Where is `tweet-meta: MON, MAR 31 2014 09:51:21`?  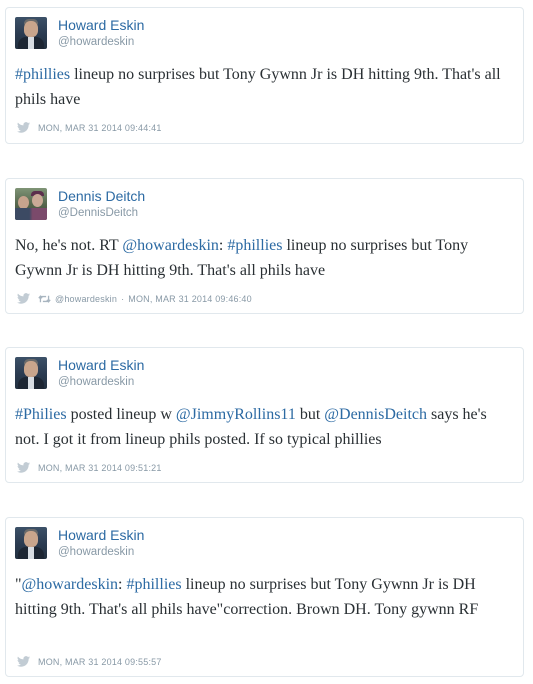
tweet-meta: MON, MAR 31 2014 09:51:21 is located at coordinates (89, 467).